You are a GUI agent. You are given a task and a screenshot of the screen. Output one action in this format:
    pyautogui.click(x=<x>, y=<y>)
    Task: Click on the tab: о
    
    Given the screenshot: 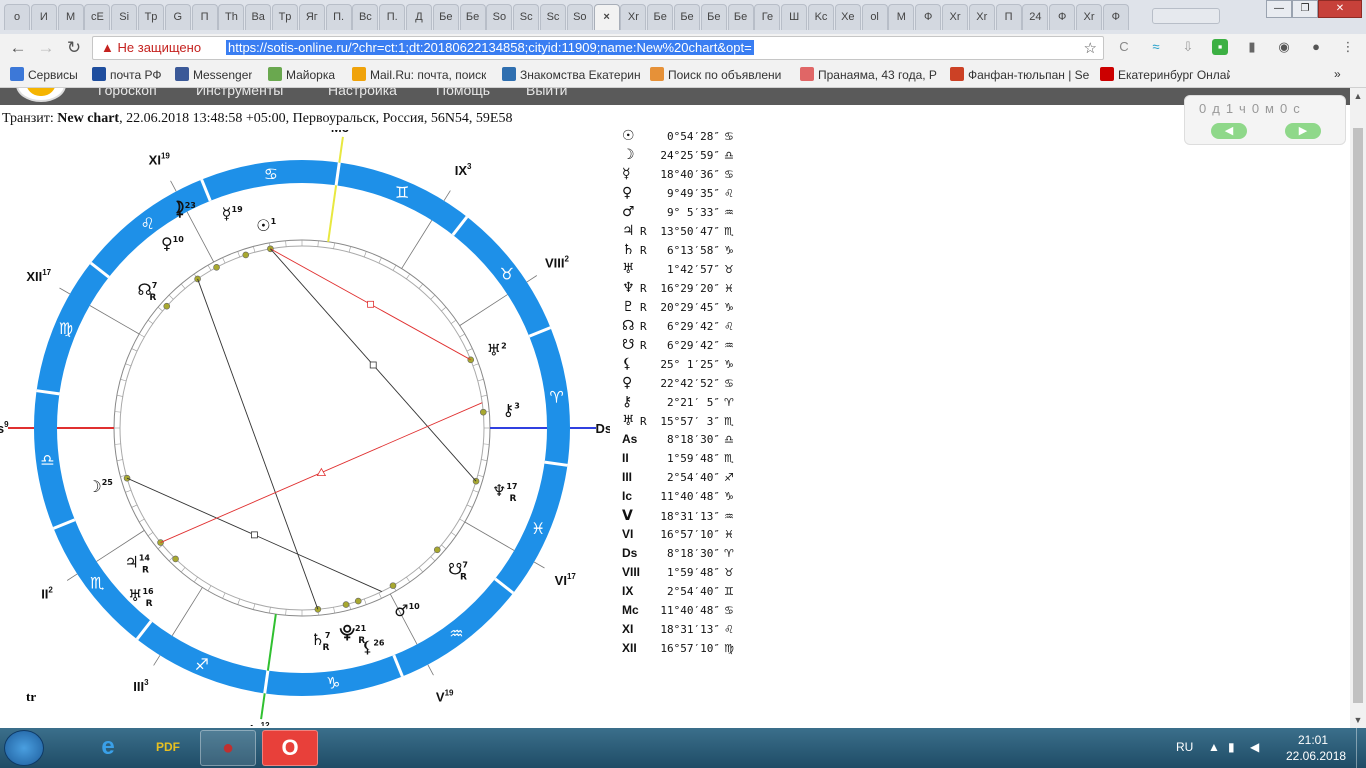 What is the action you would take?
    pyautogui.click(x=17, y=17)
    